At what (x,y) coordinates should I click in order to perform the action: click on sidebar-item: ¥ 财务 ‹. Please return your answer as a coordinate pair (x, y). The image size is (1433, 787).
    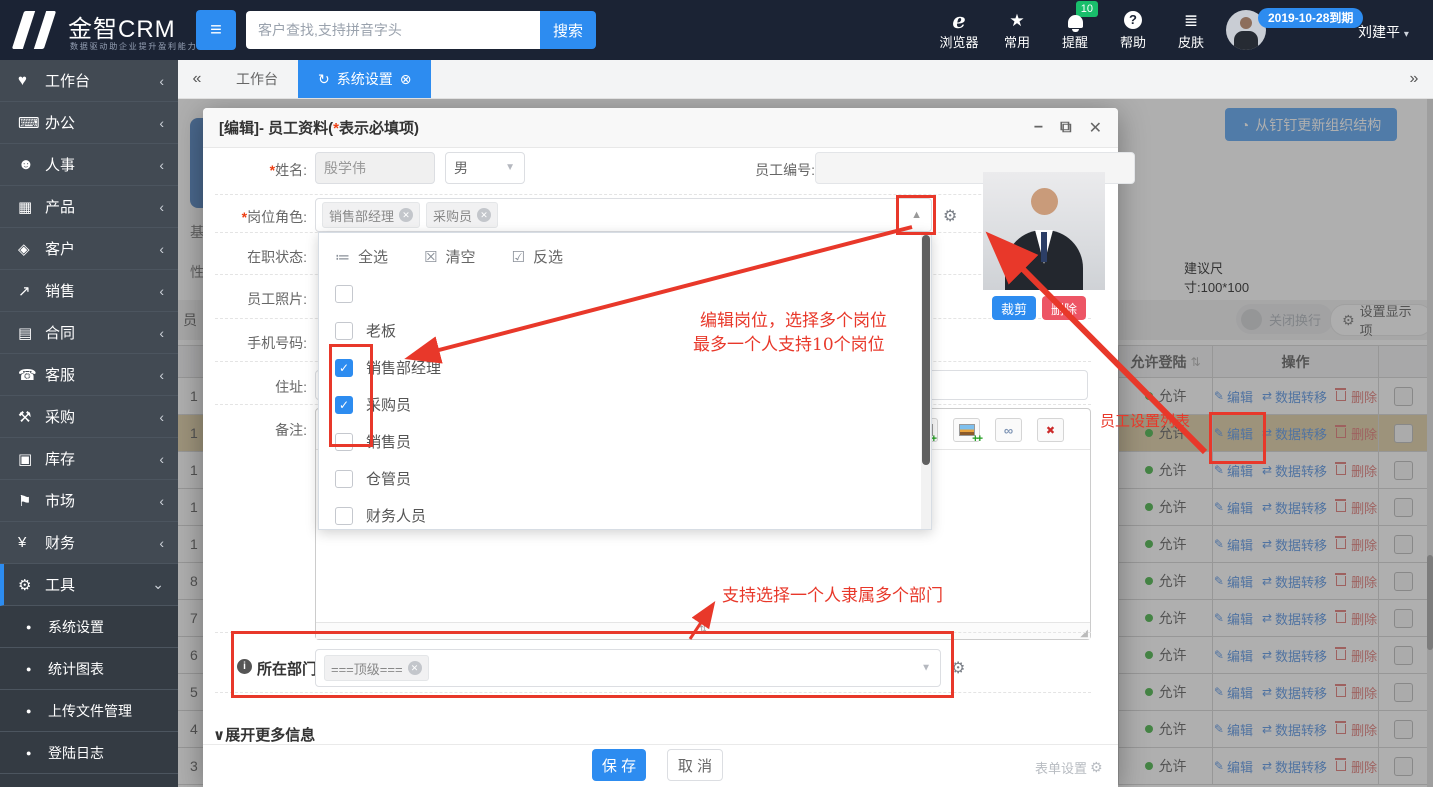
    Looking at the image, I should click on (89, 543).